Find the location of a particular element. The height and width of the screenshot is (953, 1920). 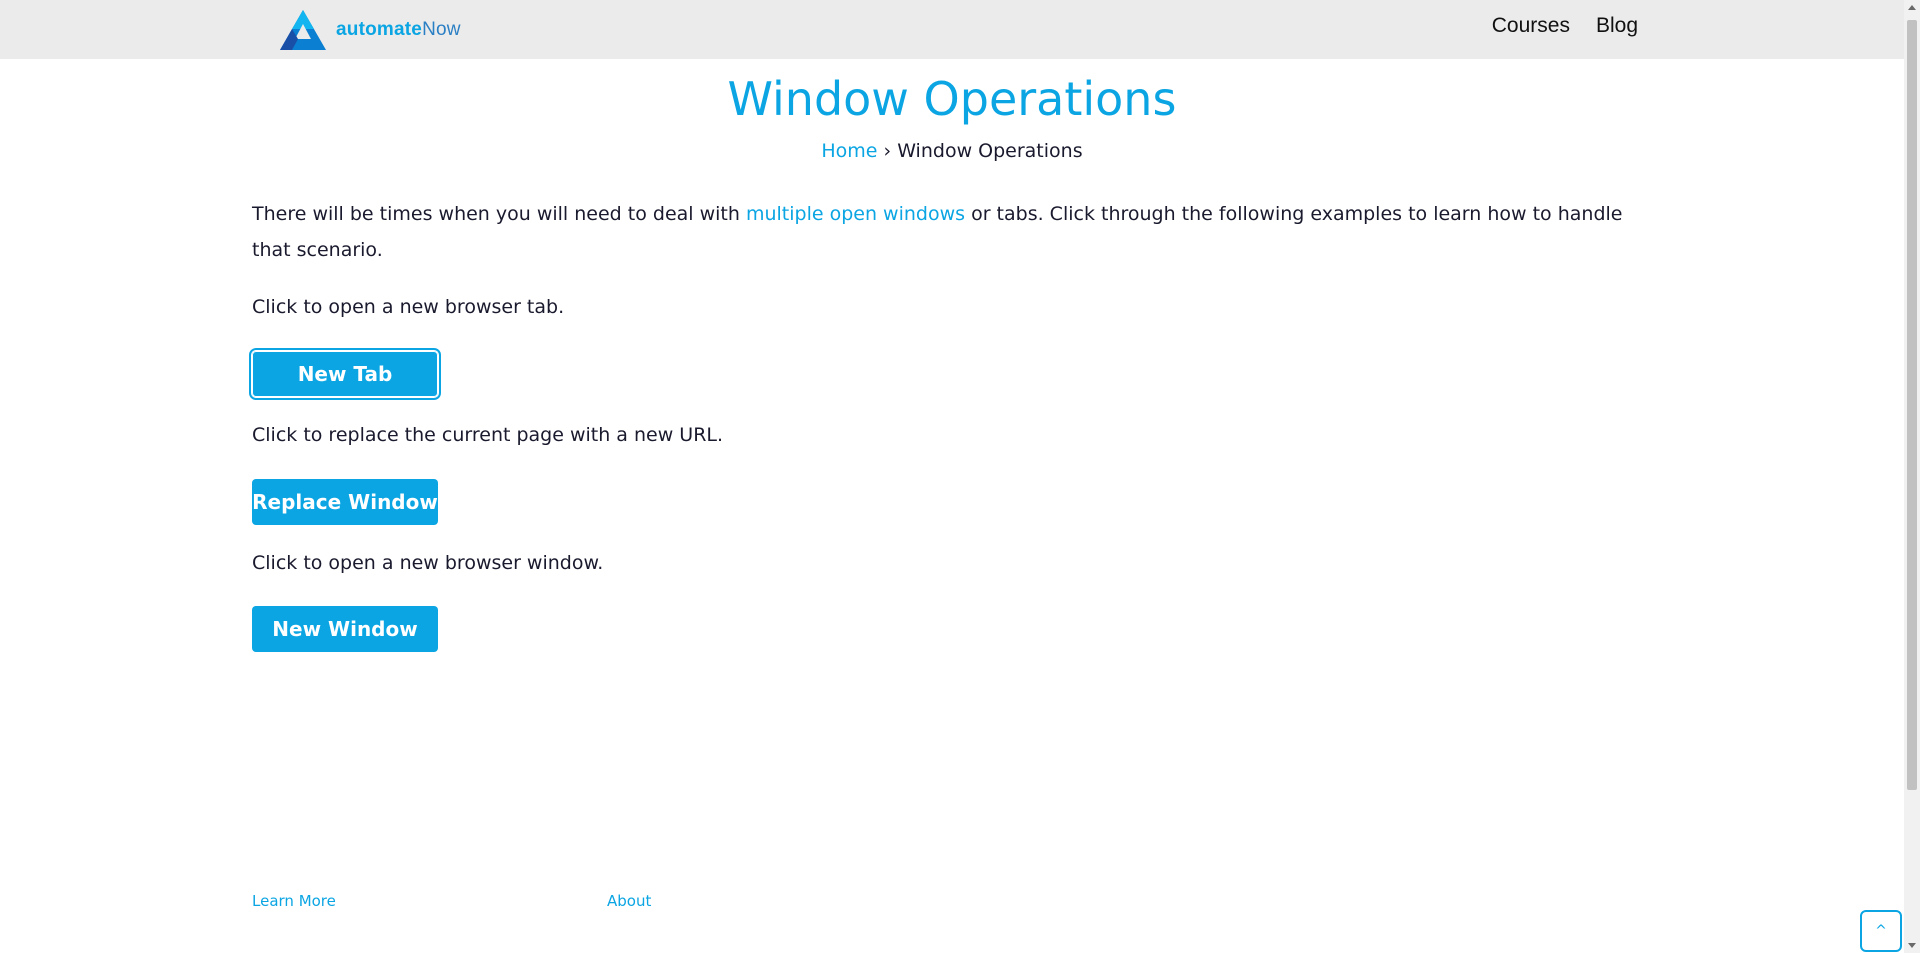

back-to-top-button: ^ is located at coordinates (1881, 931).